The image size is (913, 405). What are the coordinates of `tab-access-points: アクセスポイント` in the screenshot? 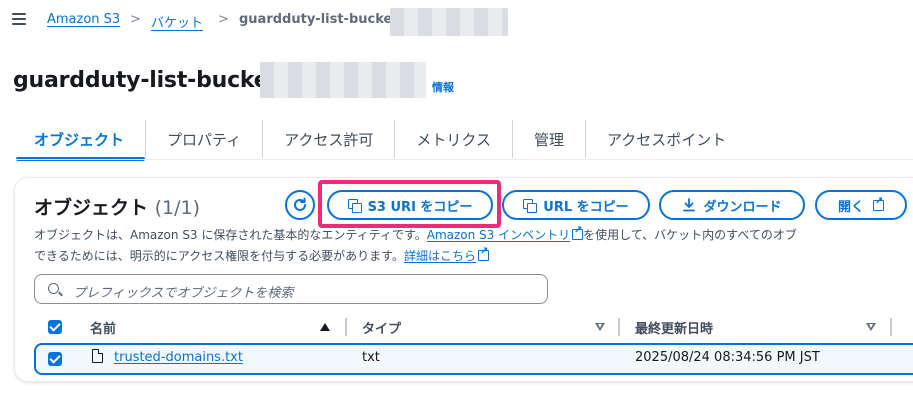 It's located at (666, 139).